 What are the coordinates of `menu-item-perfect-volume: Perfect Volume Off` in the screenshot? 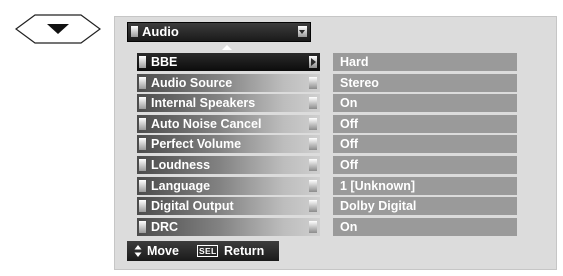 It's located at (327, 145).